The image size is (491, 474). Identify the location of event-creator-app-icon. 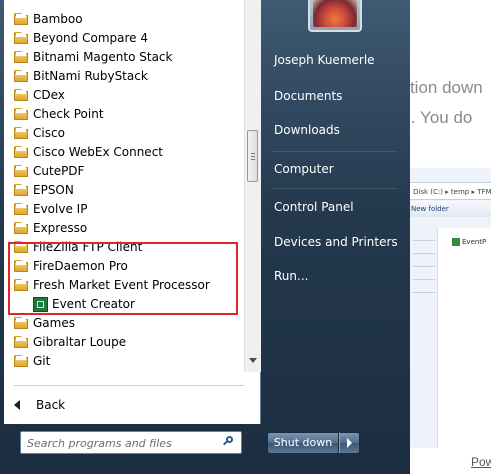
(40, 304).